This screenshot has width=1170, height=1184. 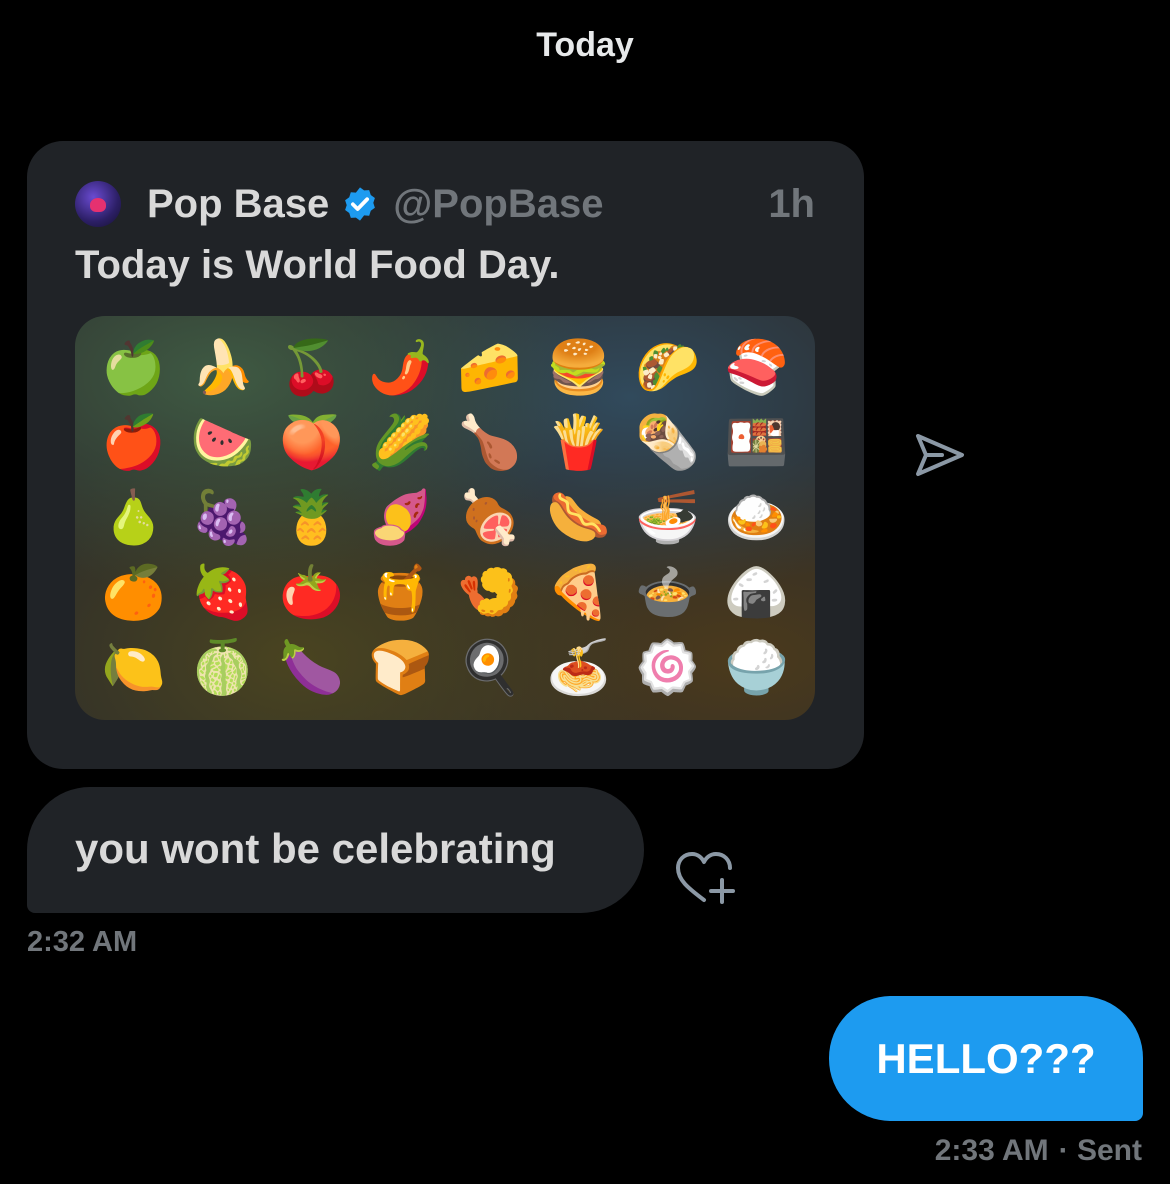 What do you see at coordinates (400, 442) in the screenshot?
I see `food-emoji: 🌽` at bounding box center [400, 442].